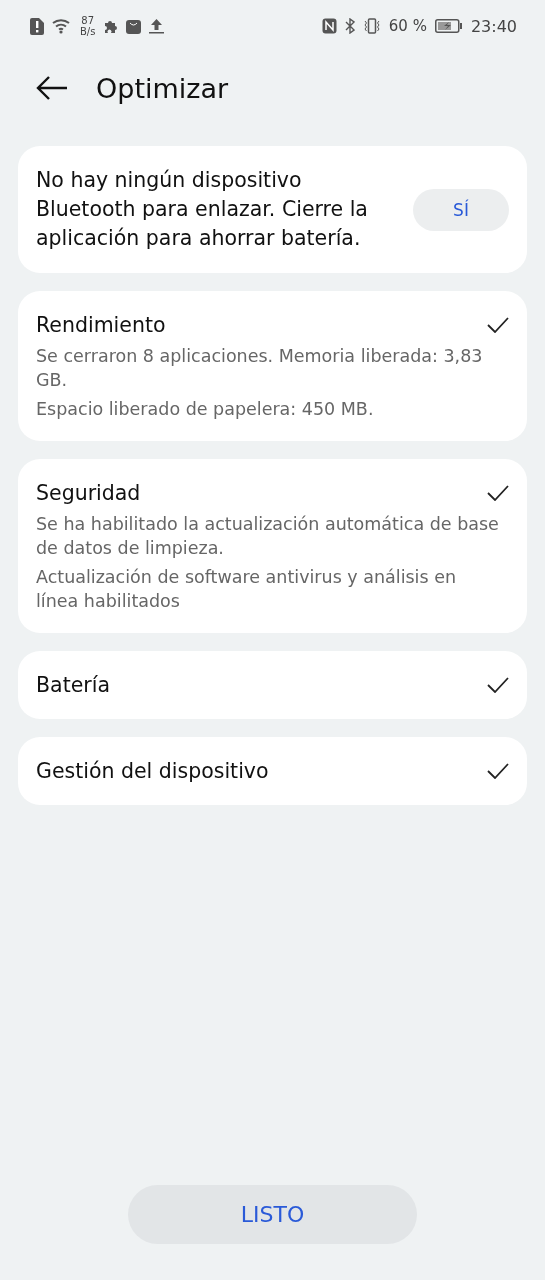 This screenshot has height=1280, width=545. Describe the element at coordinates (268, 536) in the screenshot. I see `section-detail: Se ha habilitado la actualización automática de base de datos de limpieza.` at that location.